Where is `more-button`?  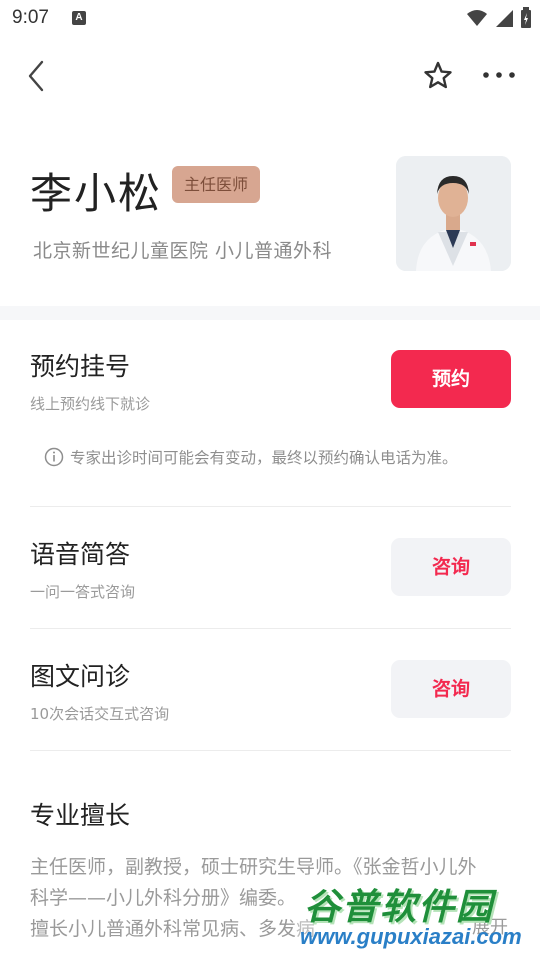
more-button is located at coordinates (499, 75).